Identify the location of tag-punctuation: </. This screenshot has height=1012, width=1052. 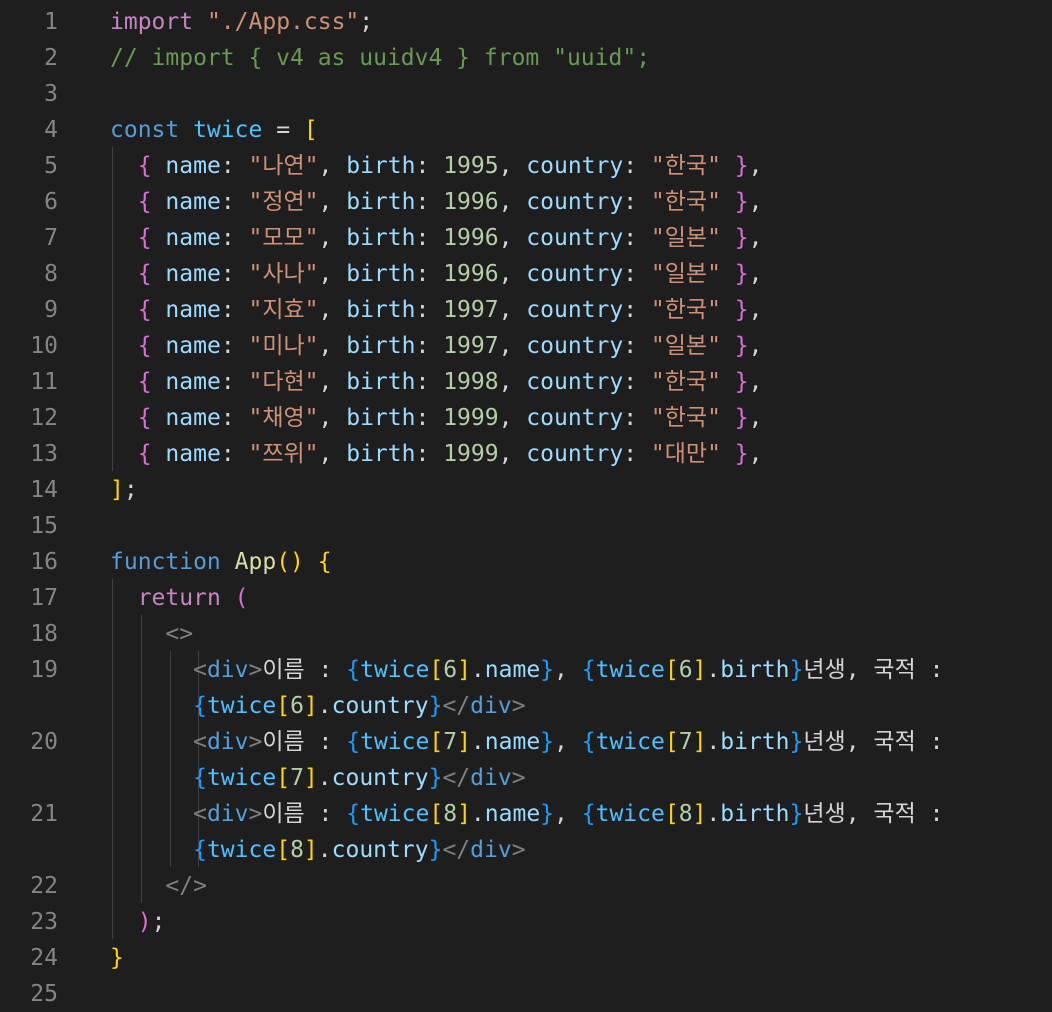
(456, 850).